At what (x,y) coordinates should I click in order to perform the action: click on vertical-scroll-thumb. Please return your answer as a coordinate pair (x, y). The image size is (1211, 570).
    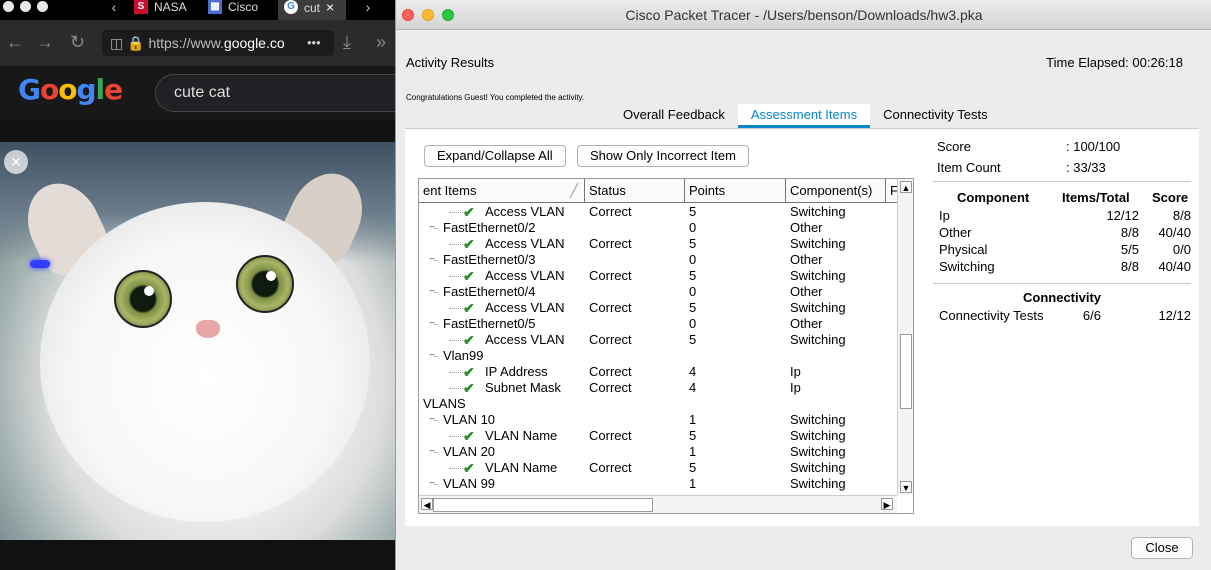
    Looking at the image, I should click on (906, 371).